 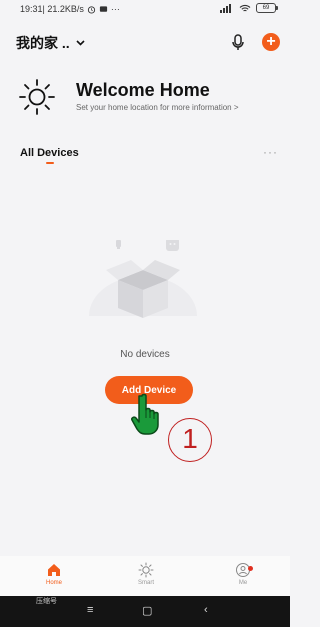 I want to click on status-left: 19:31| 21.2KB/s ···, so click(x=70, y=9).